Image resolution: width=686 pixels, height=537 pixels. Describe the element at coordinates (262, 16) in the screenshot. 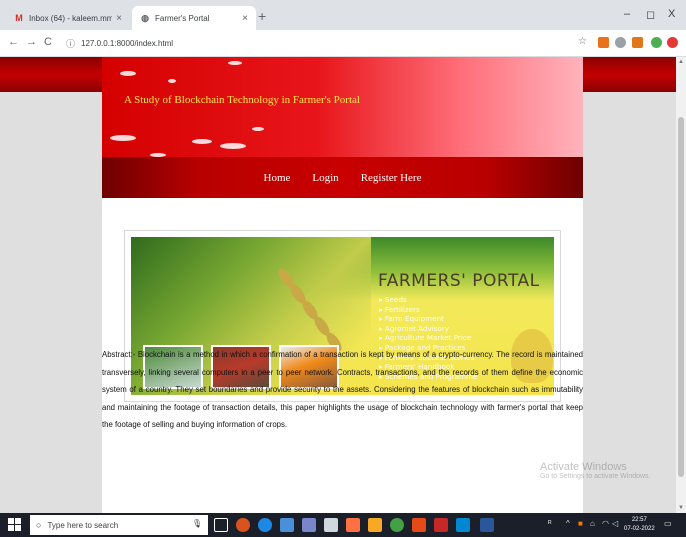

I see `new-tab-button: +` at that location.